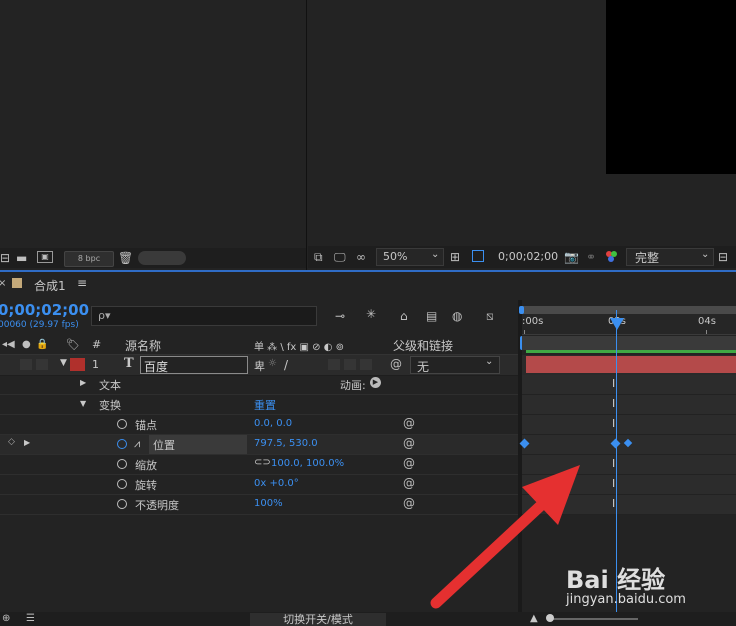 The height and width of the screenshot is (626, 736). Describe the element at coordinates (146, 425) in the screenshot. I see `anchor-label: 锚点` at that location.